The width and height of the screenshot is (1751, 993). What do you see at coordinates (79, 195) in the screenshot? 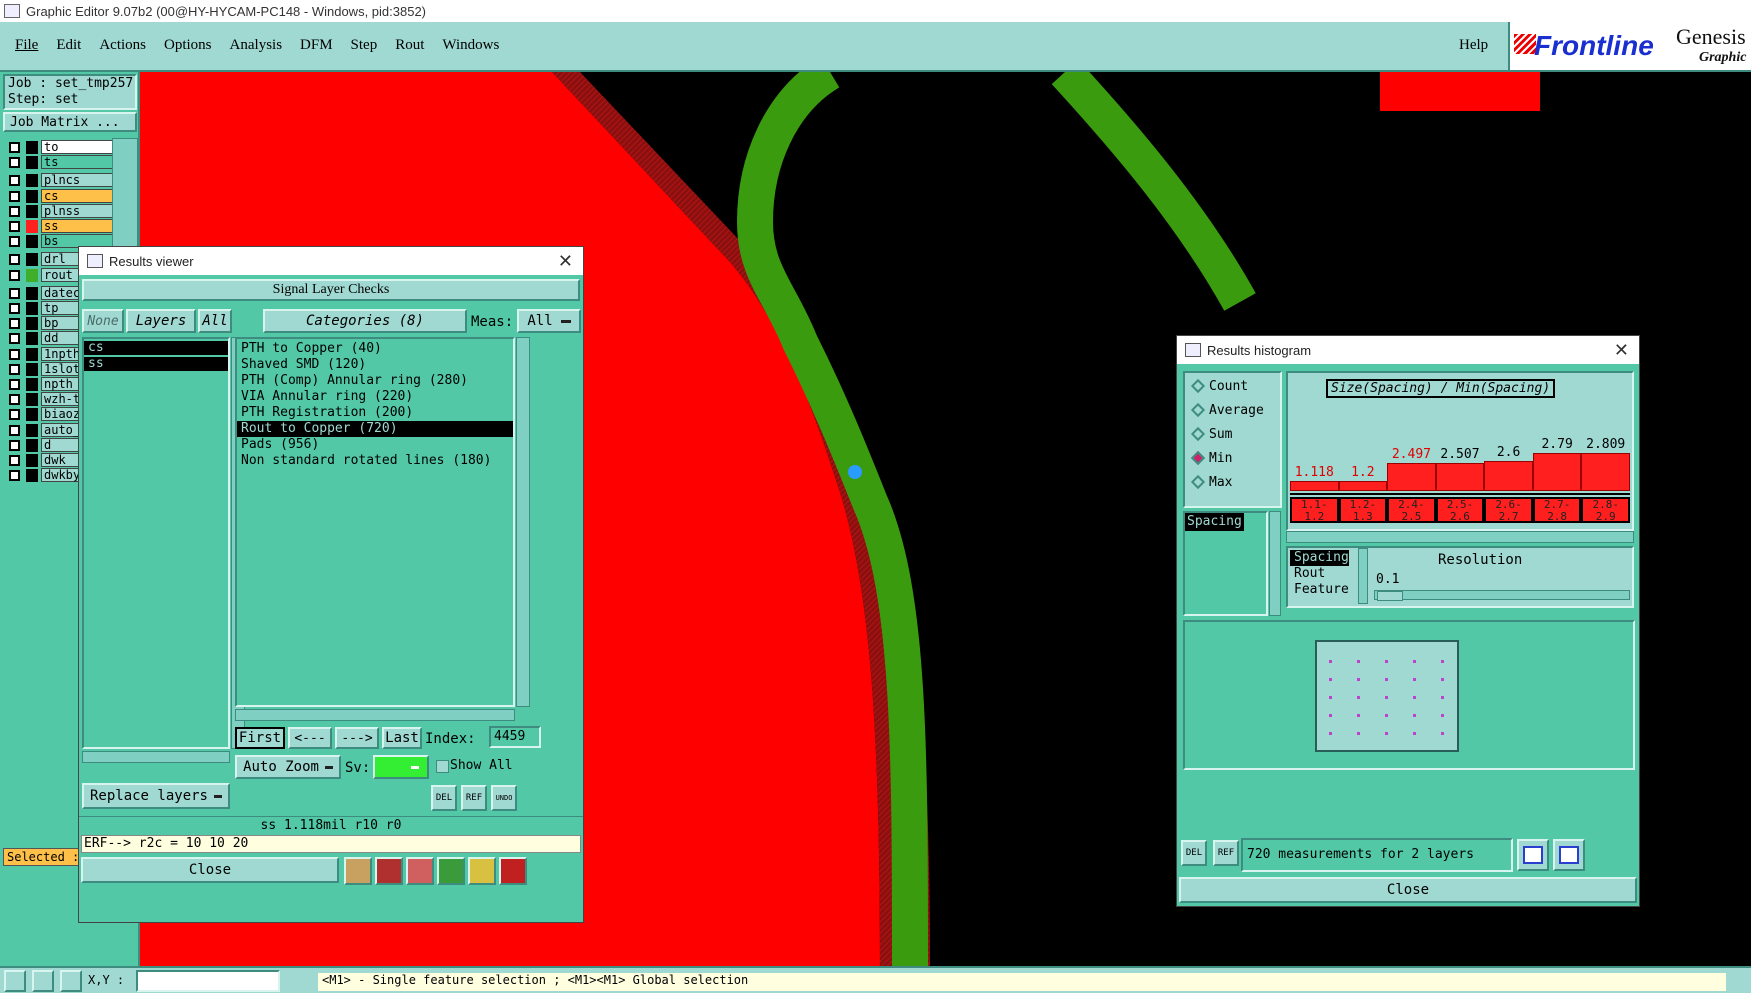
I see `layer-name: cs` at bounding box center [79, 195].